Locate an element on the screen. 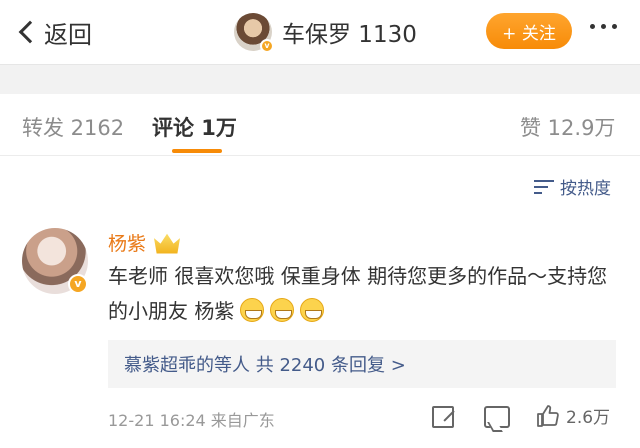 Image resolution: width=640 pixels, height=448 pixels. top-nav-bar: 返回 v 车保罗 1130 + 关注 is located at coordinates (320, 32).